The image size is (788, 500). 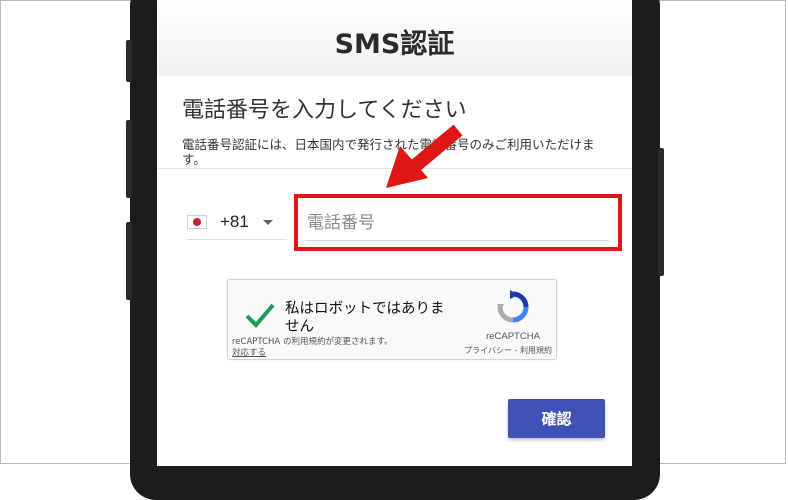 I want to click on recaptcha-logo-icon, so click(x=513, y=306).